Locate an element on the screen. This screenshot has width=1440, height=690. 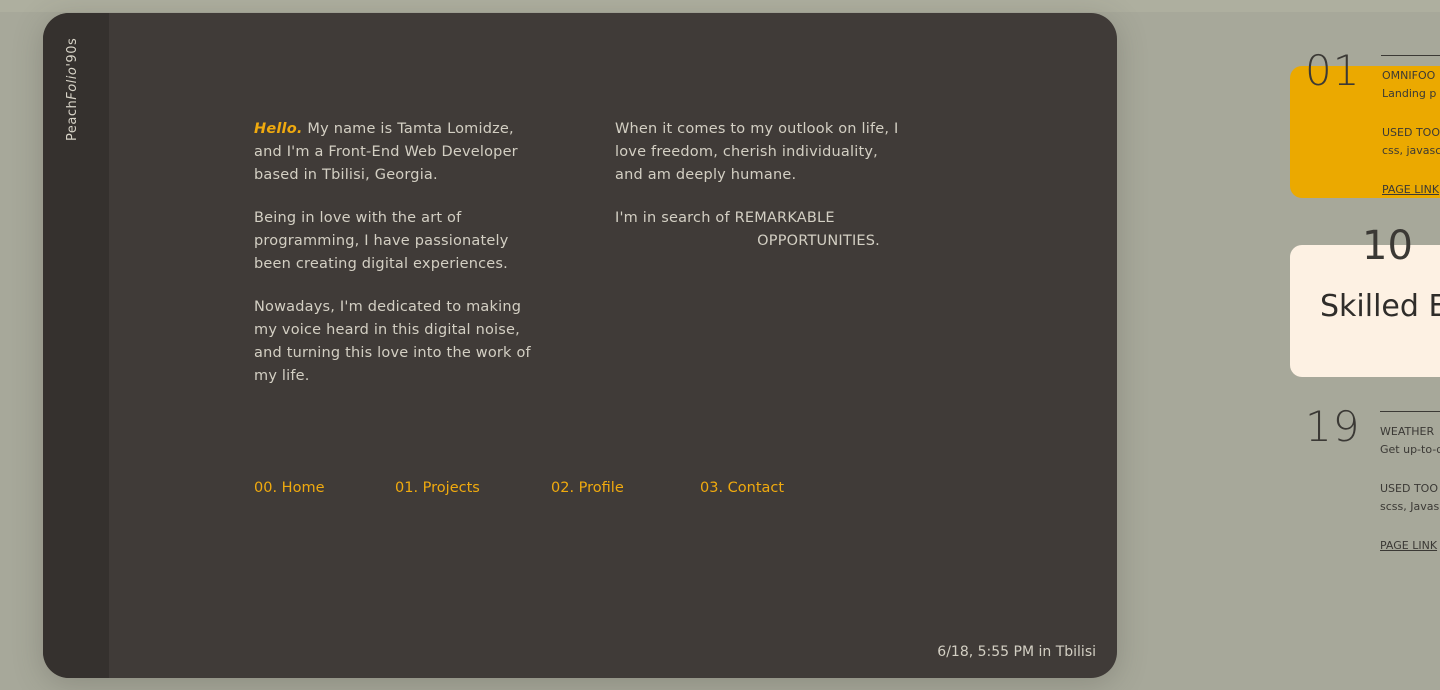
skill-number: 10 is located at coordinates (1387, 246).